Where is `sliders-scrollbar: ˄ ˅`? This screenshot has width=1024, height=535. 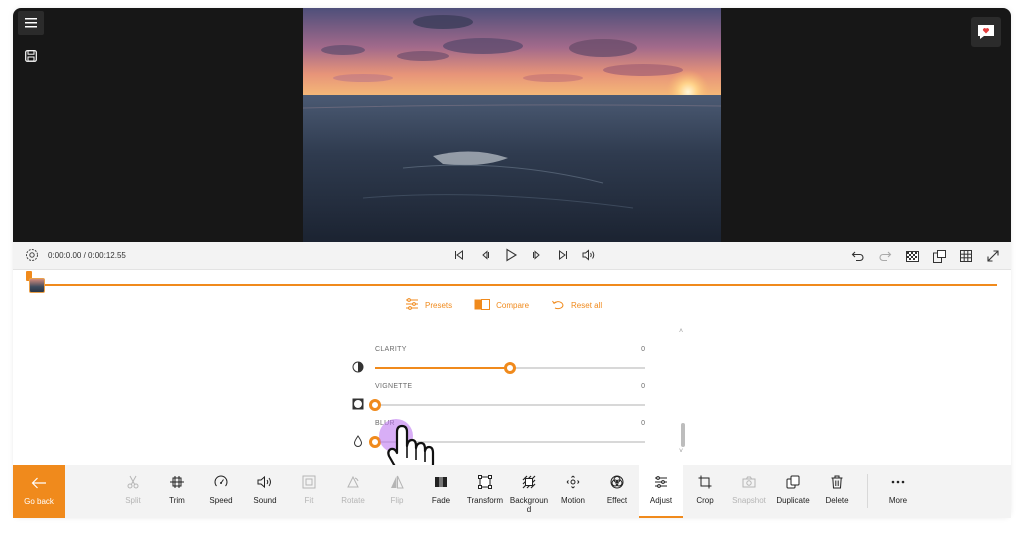
sliders-scrollbar: ˄ ˅ is located at coordinates (683, 391).